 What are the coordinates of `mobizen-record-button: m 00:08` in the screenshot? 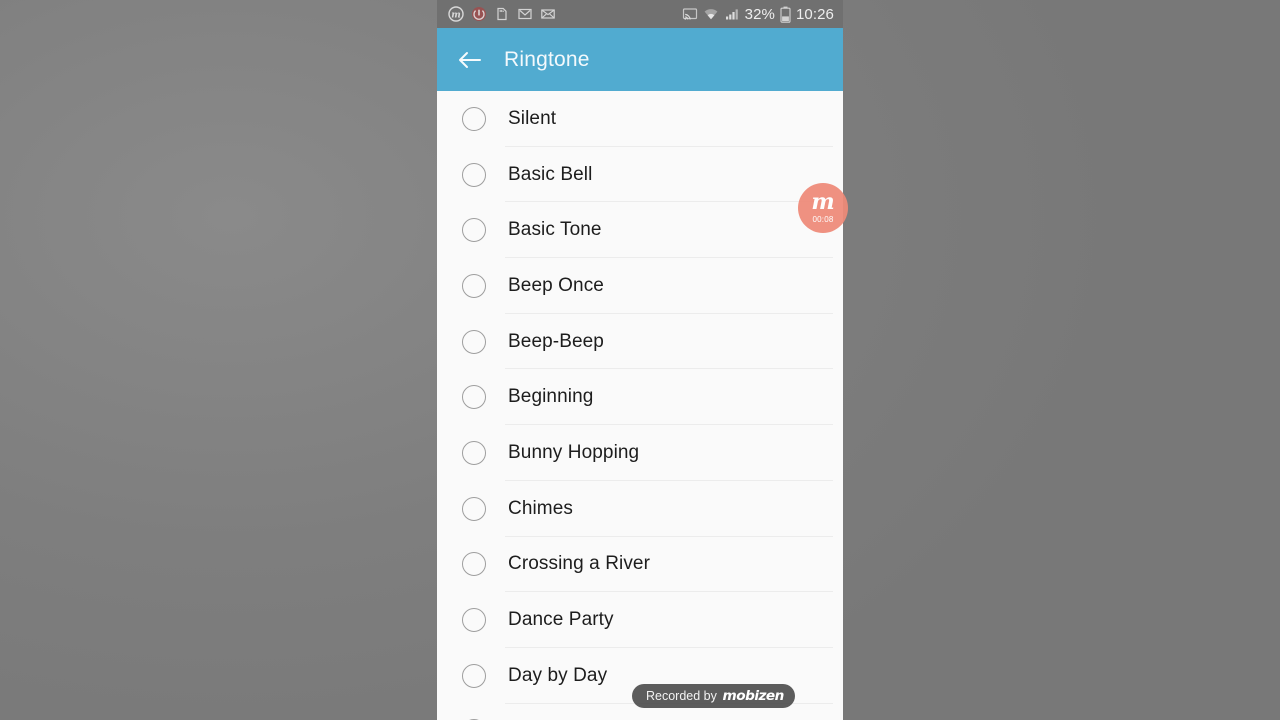 It's located at (823, 208).